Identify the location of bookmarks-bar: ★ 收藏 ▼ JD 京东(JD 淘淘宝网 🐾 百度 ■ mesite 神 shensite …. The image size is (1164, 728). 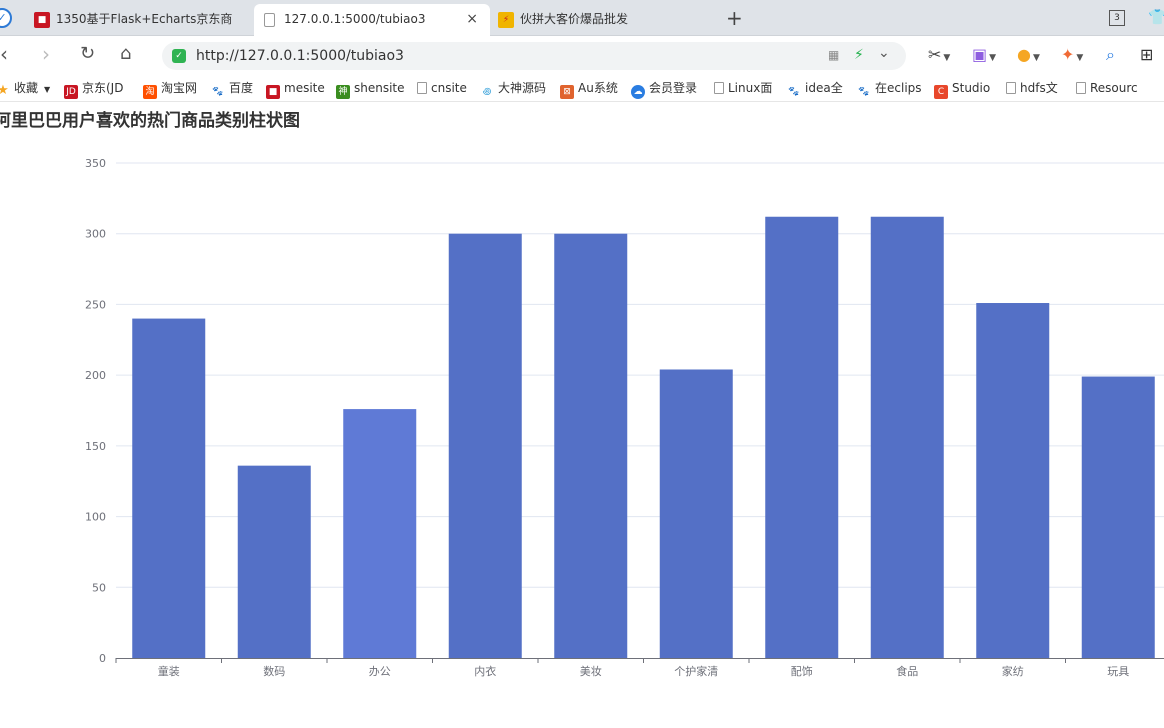
(582, 88).